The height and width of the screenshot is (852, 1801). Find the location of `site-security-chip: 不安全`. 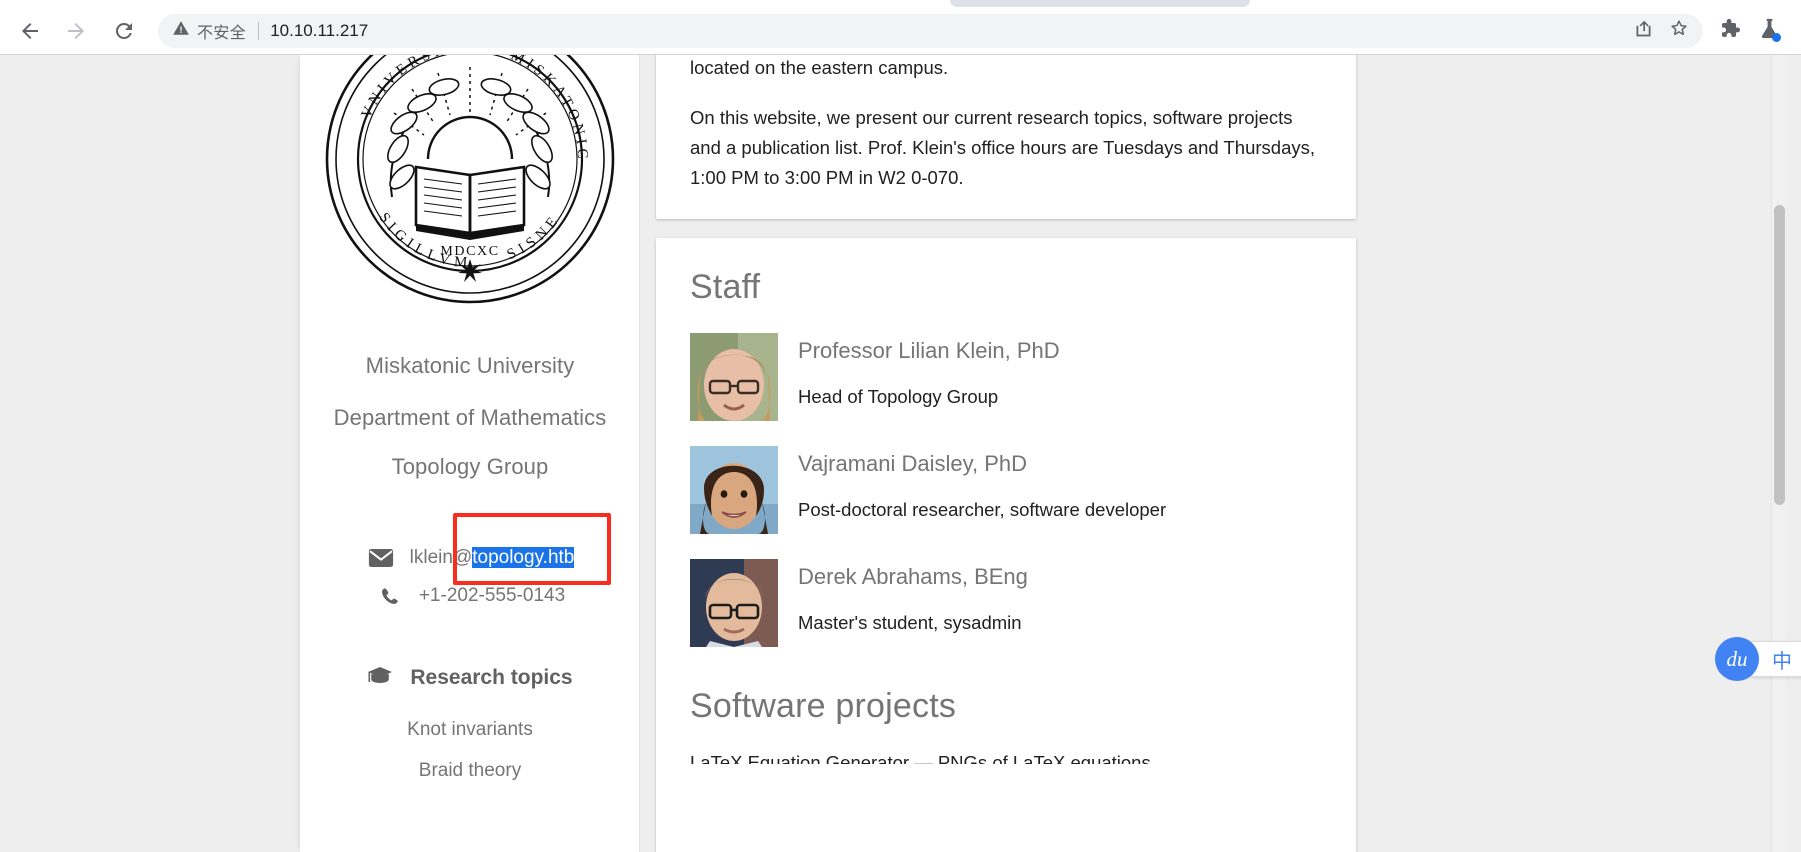

site-security-chip: 不安全 is located at coordinates (209, 31).